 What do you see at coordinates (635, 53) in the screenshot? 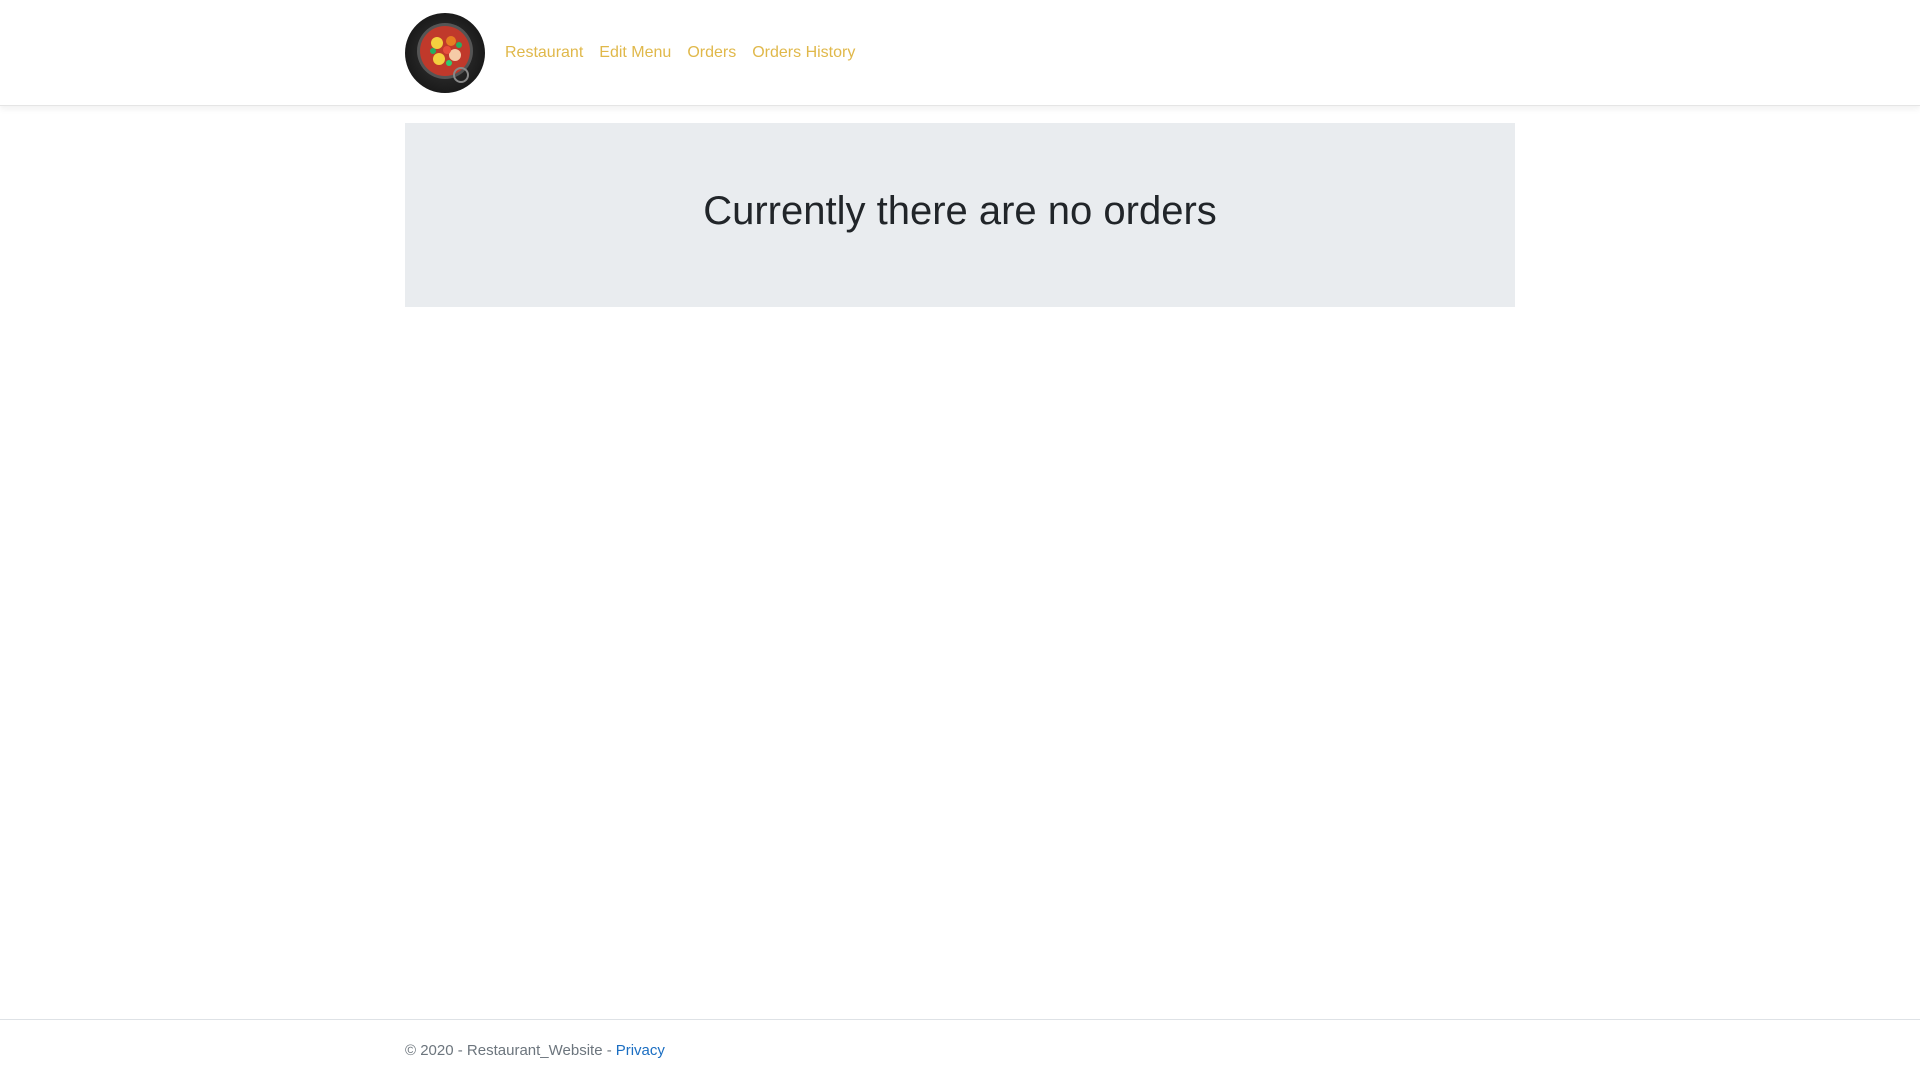
I see `nav-link-edit-menu: Edit Menu` at bounding box center [635, 53].